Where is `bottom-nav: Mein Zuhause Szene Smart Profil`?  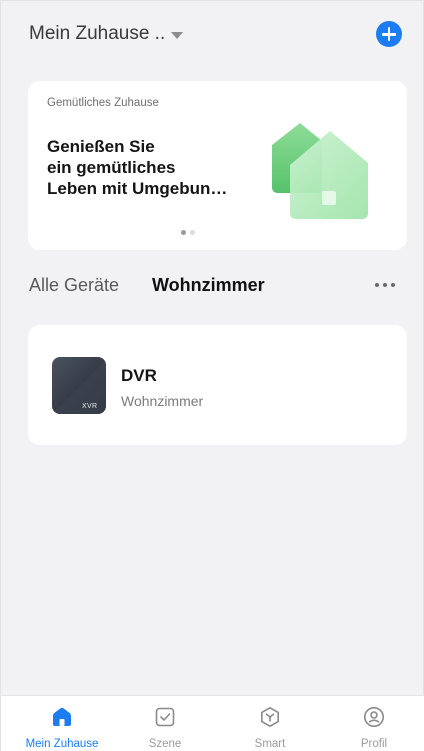
bottom-nav: Mein Zuhause Szene Smart Profil is located at coordinates (212, 723).